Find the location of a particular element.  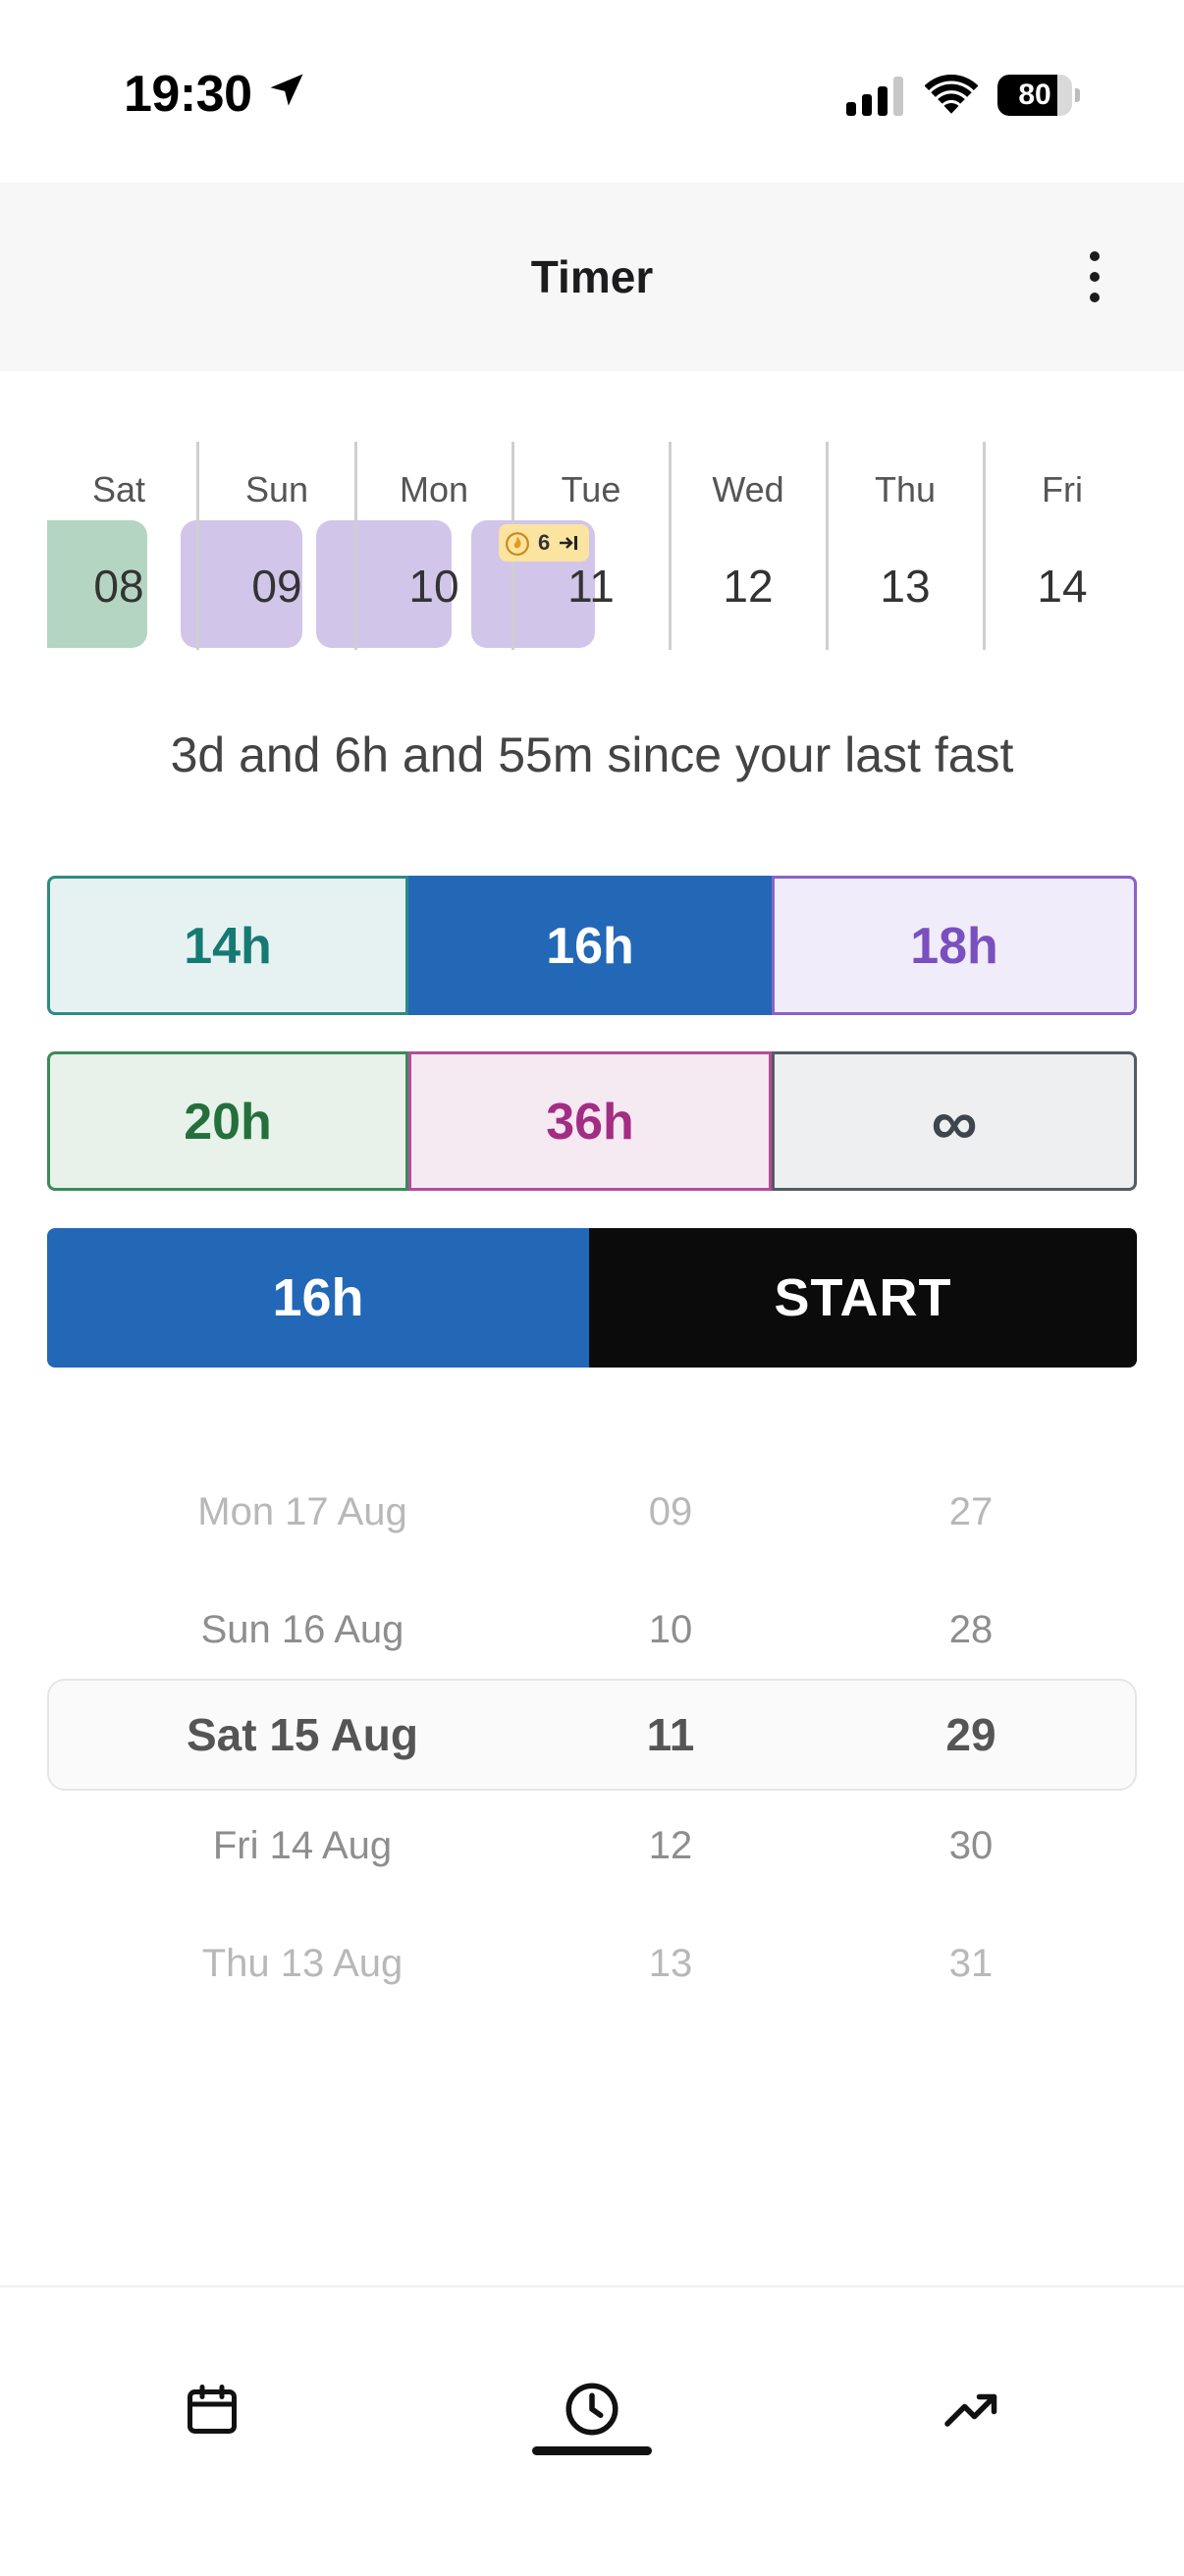

bottom-navigation is located at coordinates (592, 2430).